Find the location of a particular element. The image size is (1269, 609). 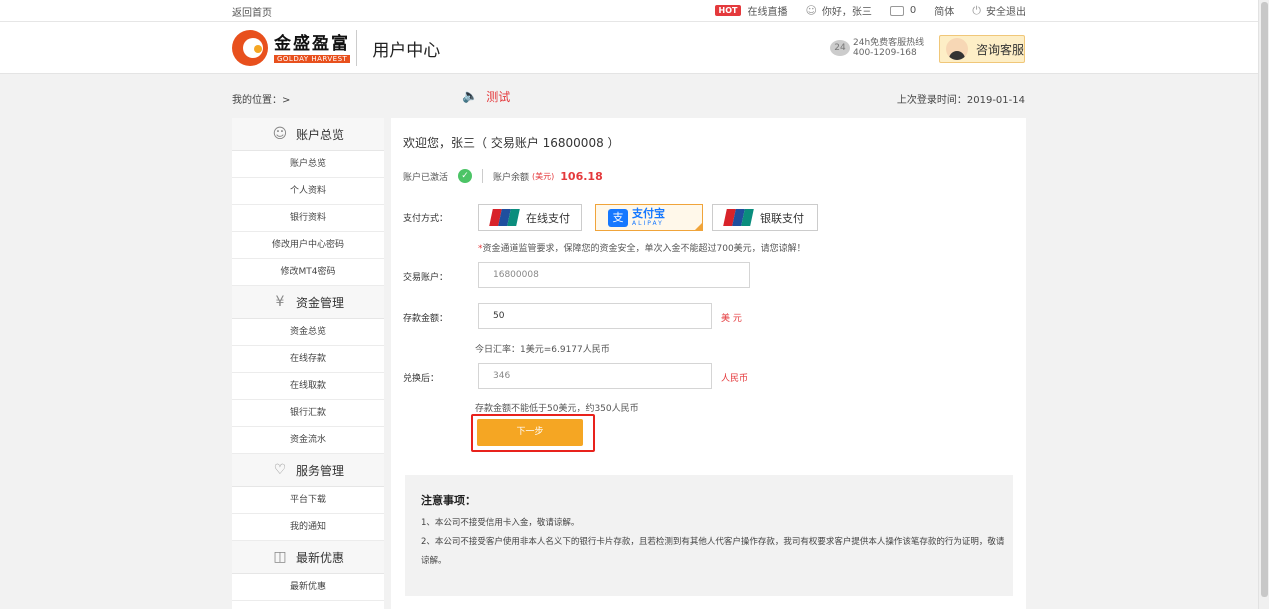

hotline: 24 24h免费客服热线 400-1209-168 is located at coordinates (877, 48).